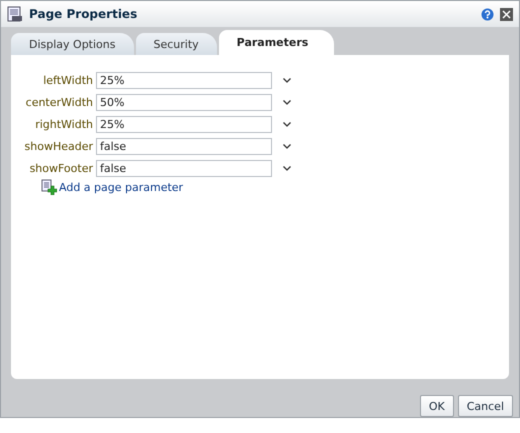 This screenshot has width=520, height=433. I want to click on dialog-button: OK, so click(437, 406).